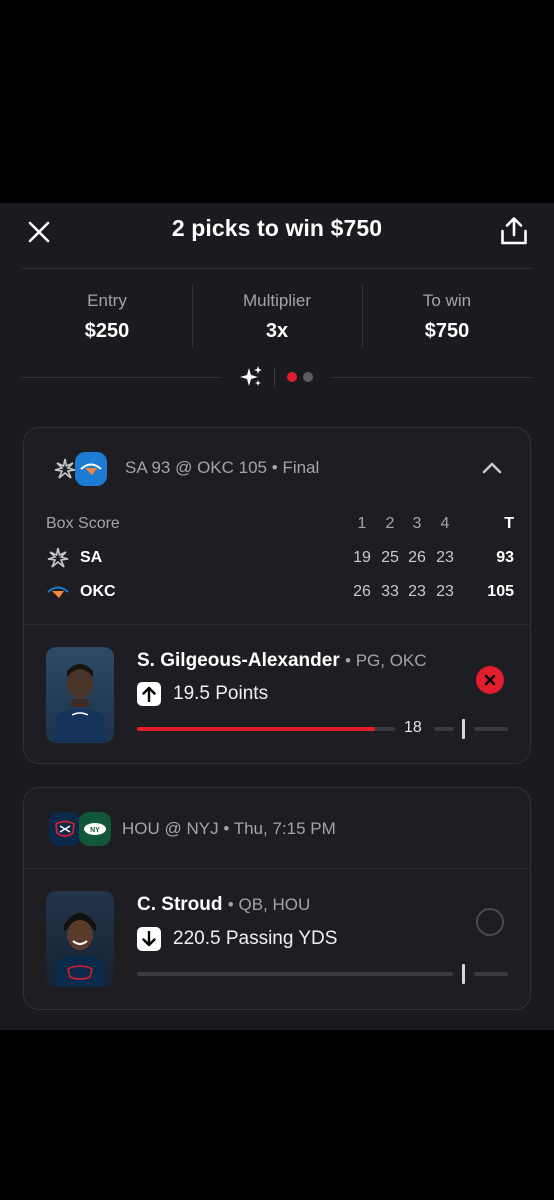 Image resolution: width=554 pixels, height=1200 pixels. I want to click on game-header: SA 93 @ OKC 105 • Final, so click(277, 468).